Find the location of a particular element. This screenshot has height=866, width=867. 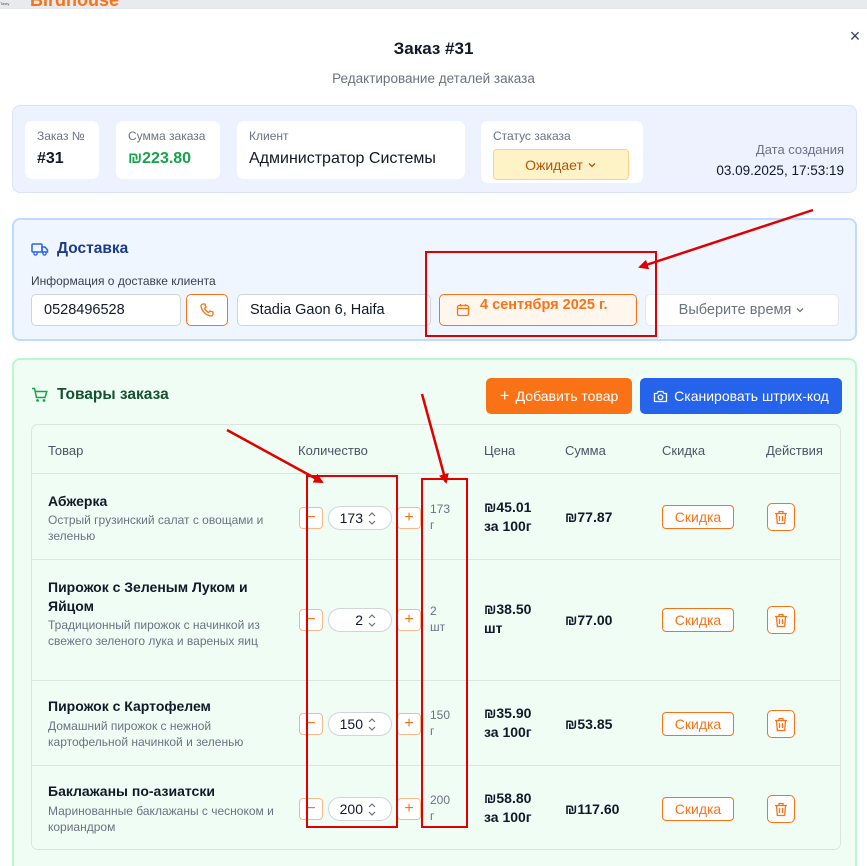

status-dropdown: Ожидает is located at coordinates (561, 164).